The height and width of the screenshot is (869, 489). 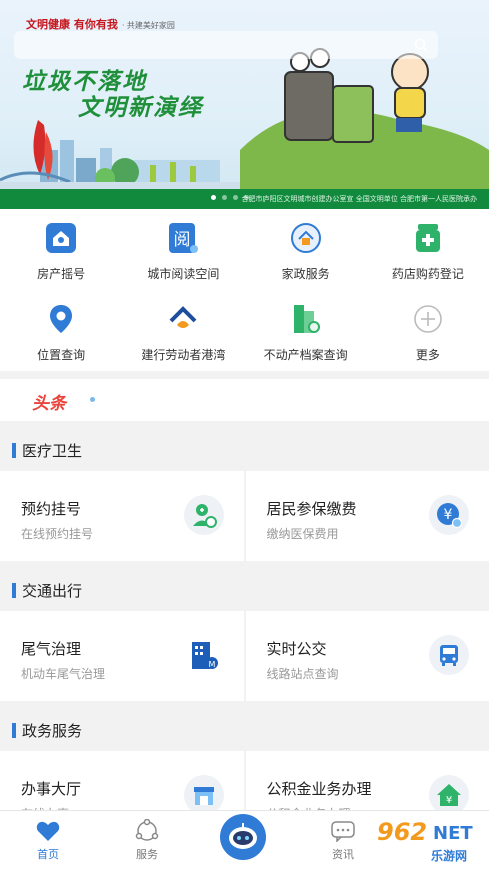 I want to click on tab-label: 服务, so click(x=147, y=854).